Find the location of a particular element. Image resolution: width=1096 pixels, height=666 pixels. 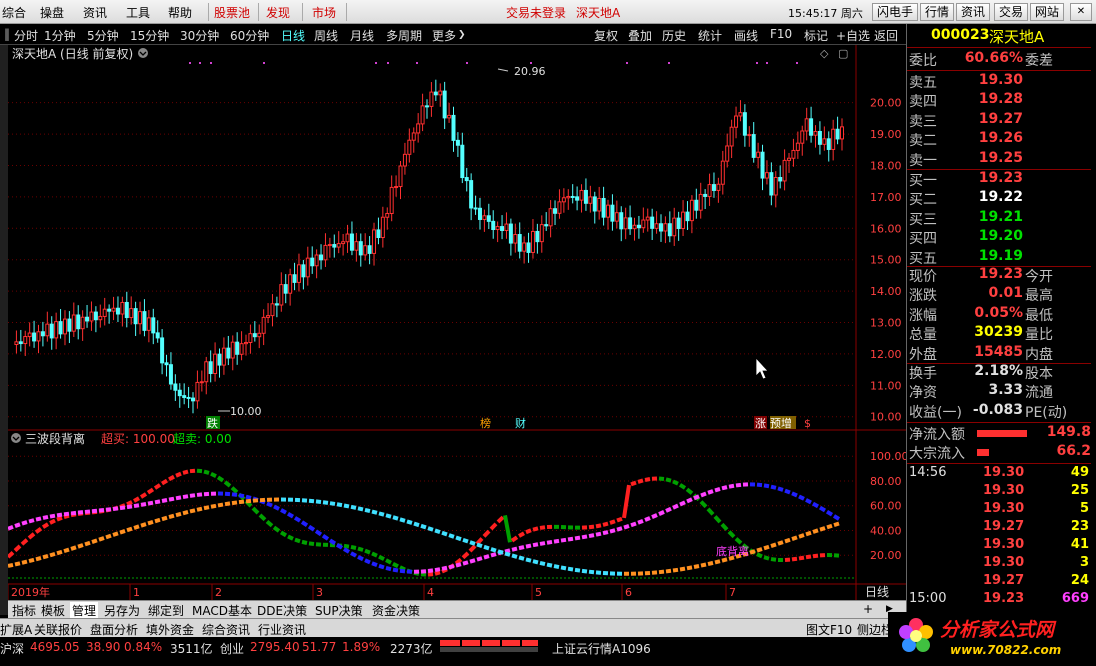

tab-manage: 管理 is located at coordinates (84, 610).